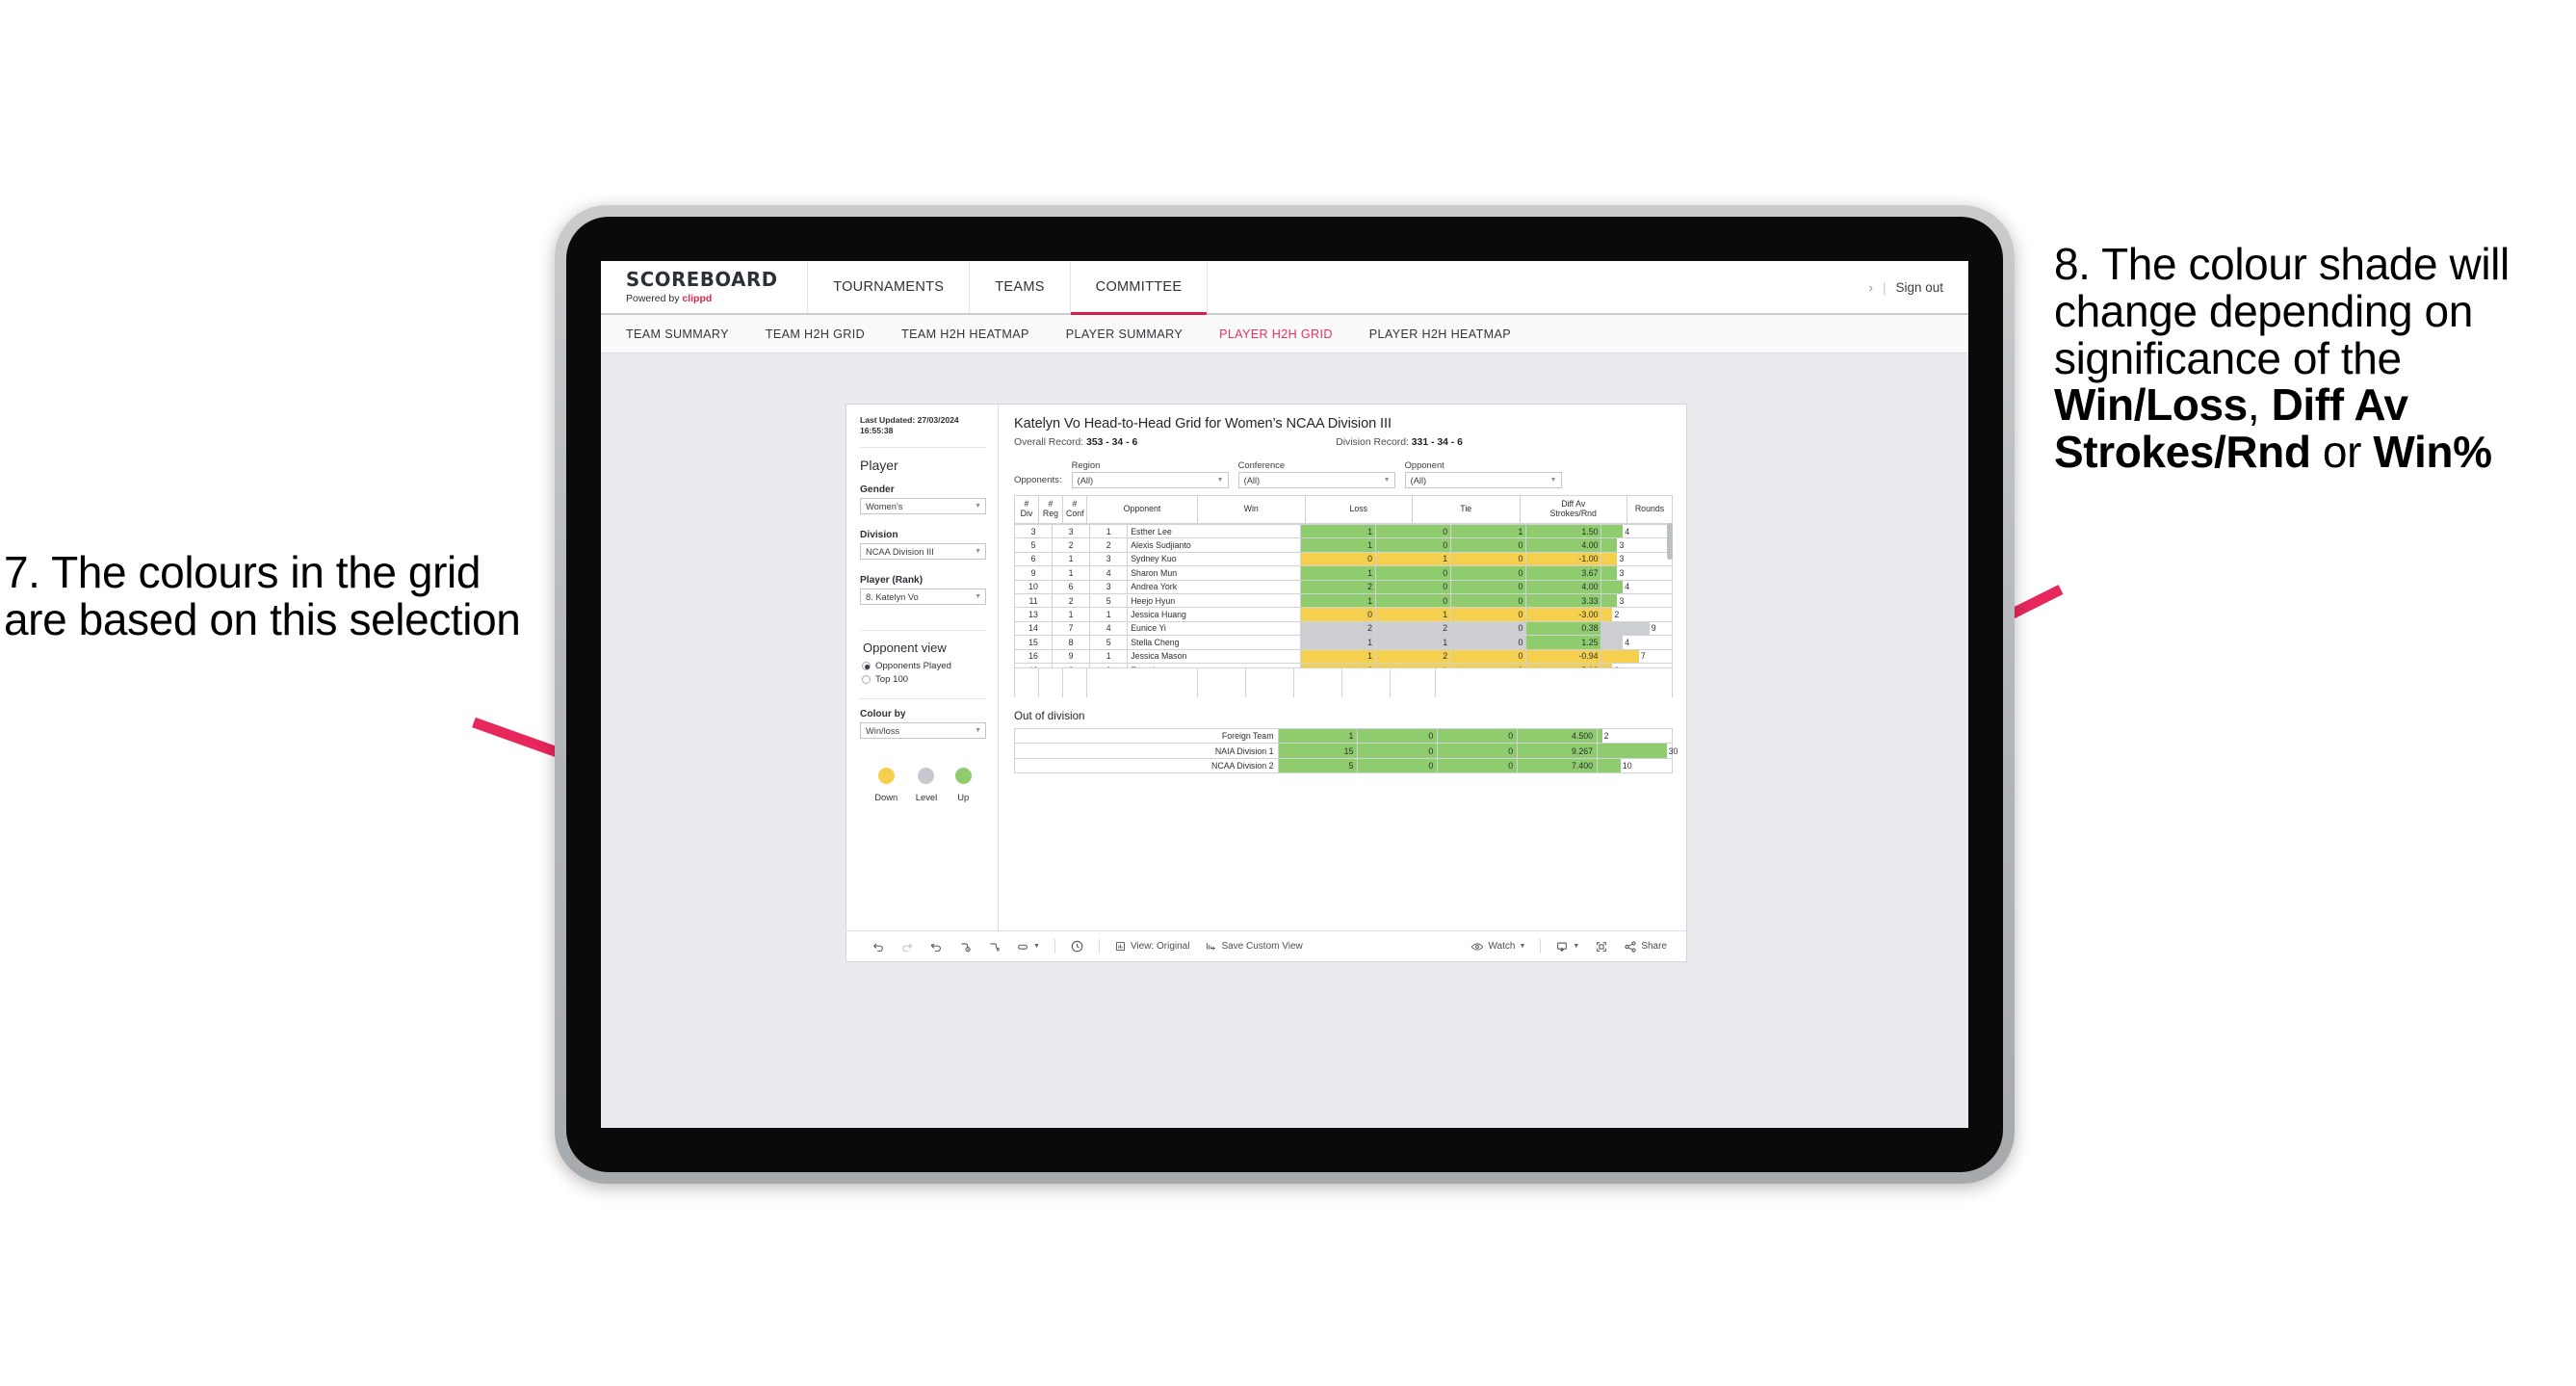 This screenshot has width=2576, height=1386. I want to click on table-row: 3 3 1 Esther Lee 1 0 1 1.50 4, so click(1343, 531).